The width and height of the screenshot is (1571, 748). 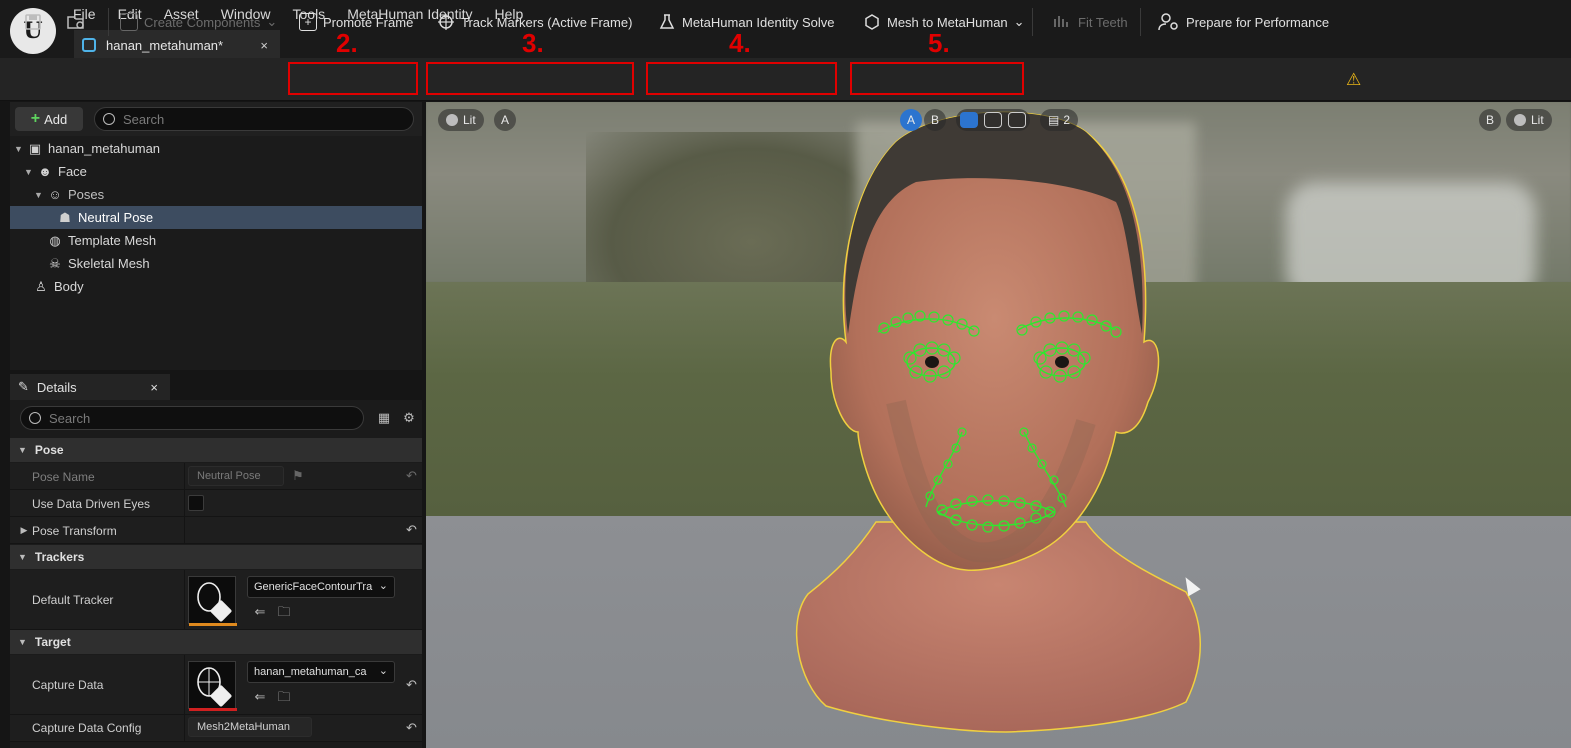 I want to click on dropdown-value: GenericFaceContourTra, so click(x=313, y=587).